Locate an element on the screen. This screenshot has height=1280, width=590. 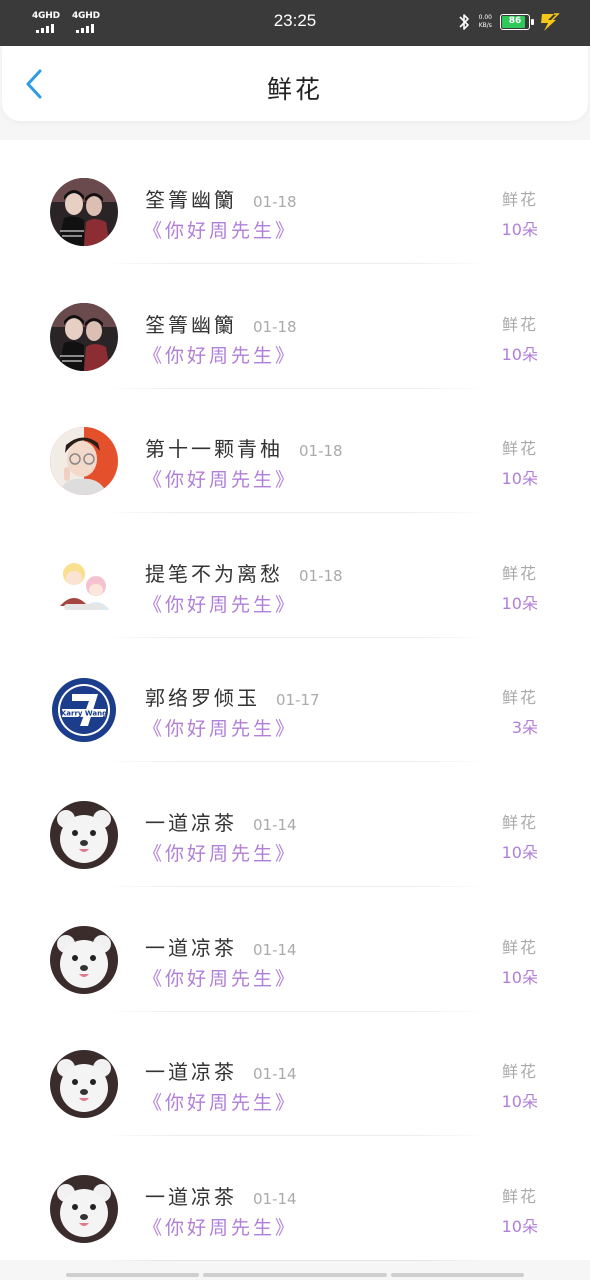
status-icons: 0.00 KB/s 86 is located at coordinates (508, 22).